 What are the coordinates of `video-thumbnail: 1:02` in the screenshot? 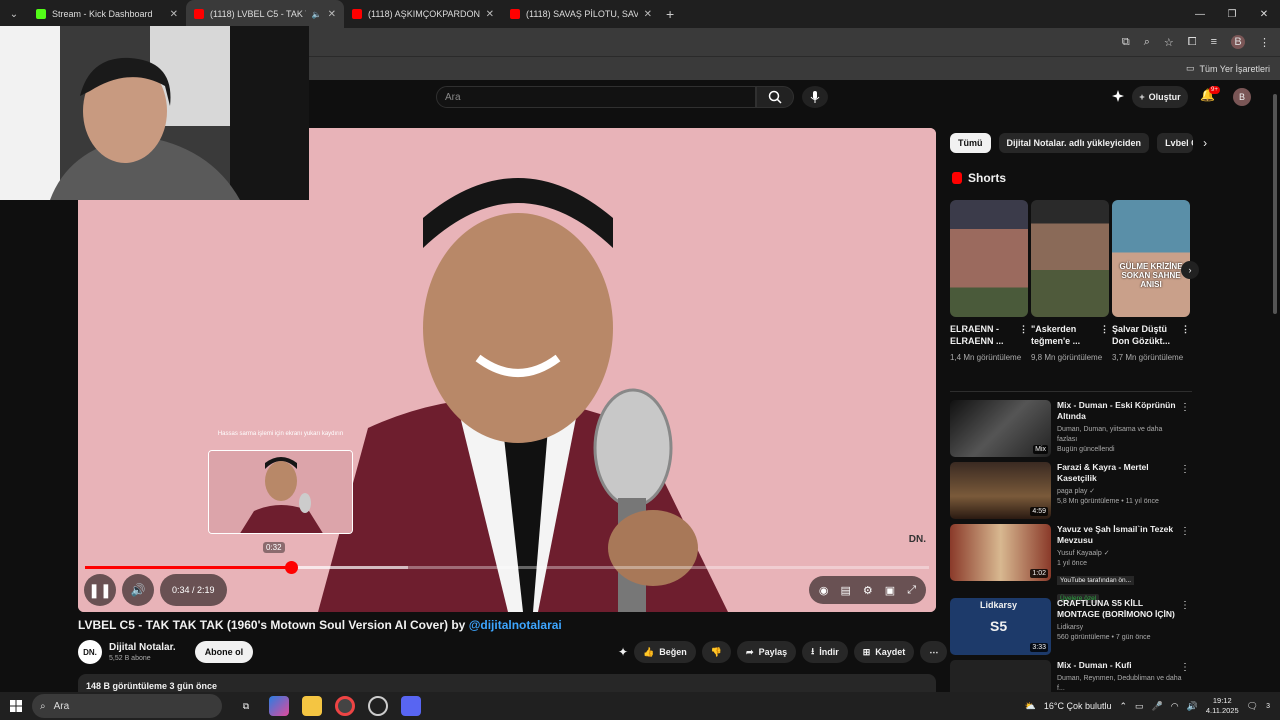 It's located at (1000, 552).